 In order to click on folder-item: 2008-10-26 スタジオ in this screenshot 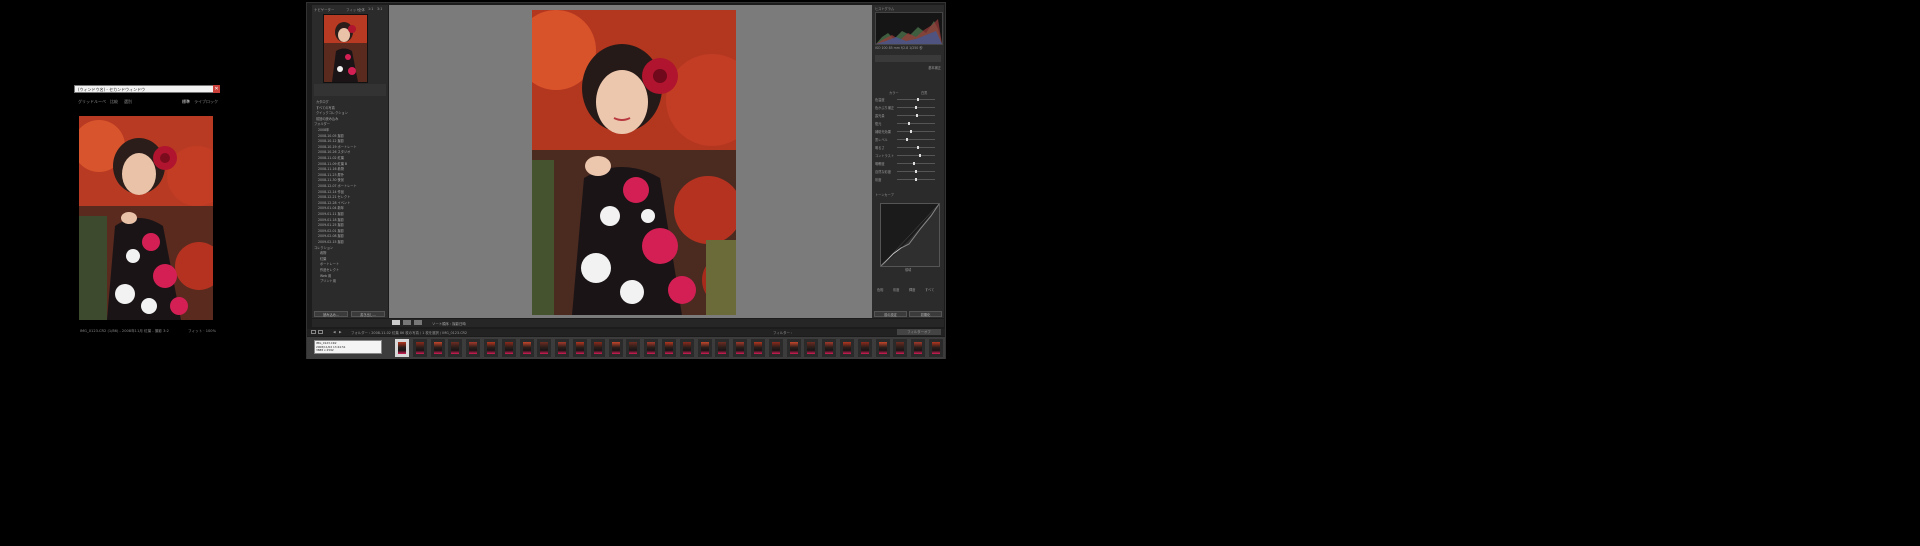, I will do `click(352, 152)`.